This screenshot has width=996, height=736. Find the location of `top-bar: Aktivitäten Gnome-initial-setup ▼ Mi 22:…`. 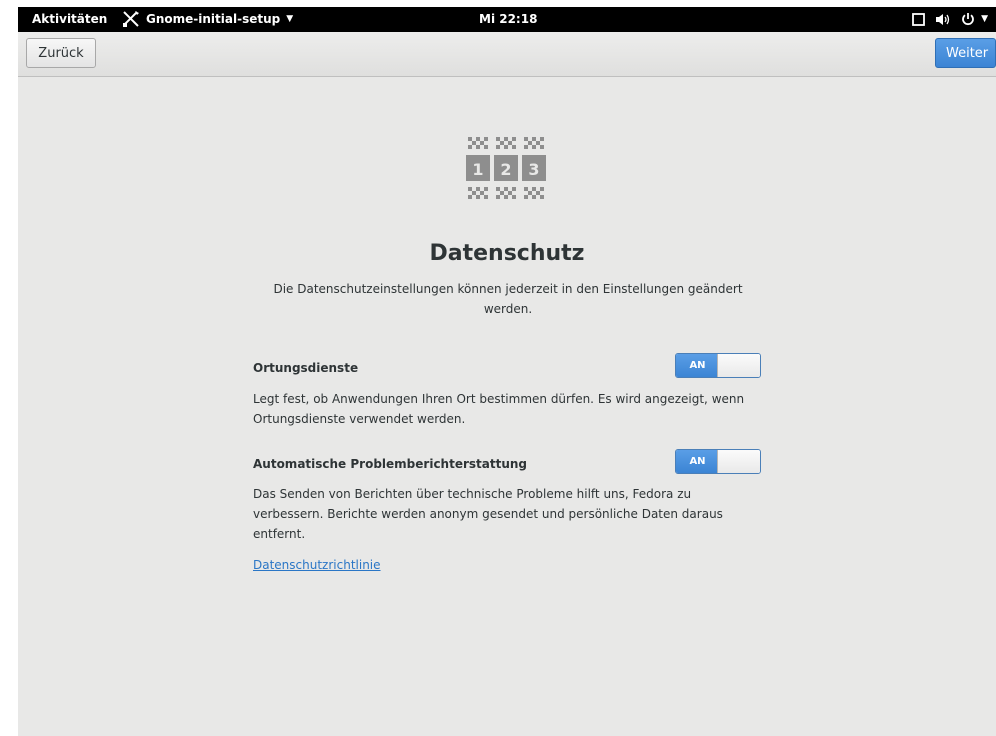

top-bar: Aktivitäten Gnome-initial-setup ▼ Mi 22:… is located at coordinates (507, 19).